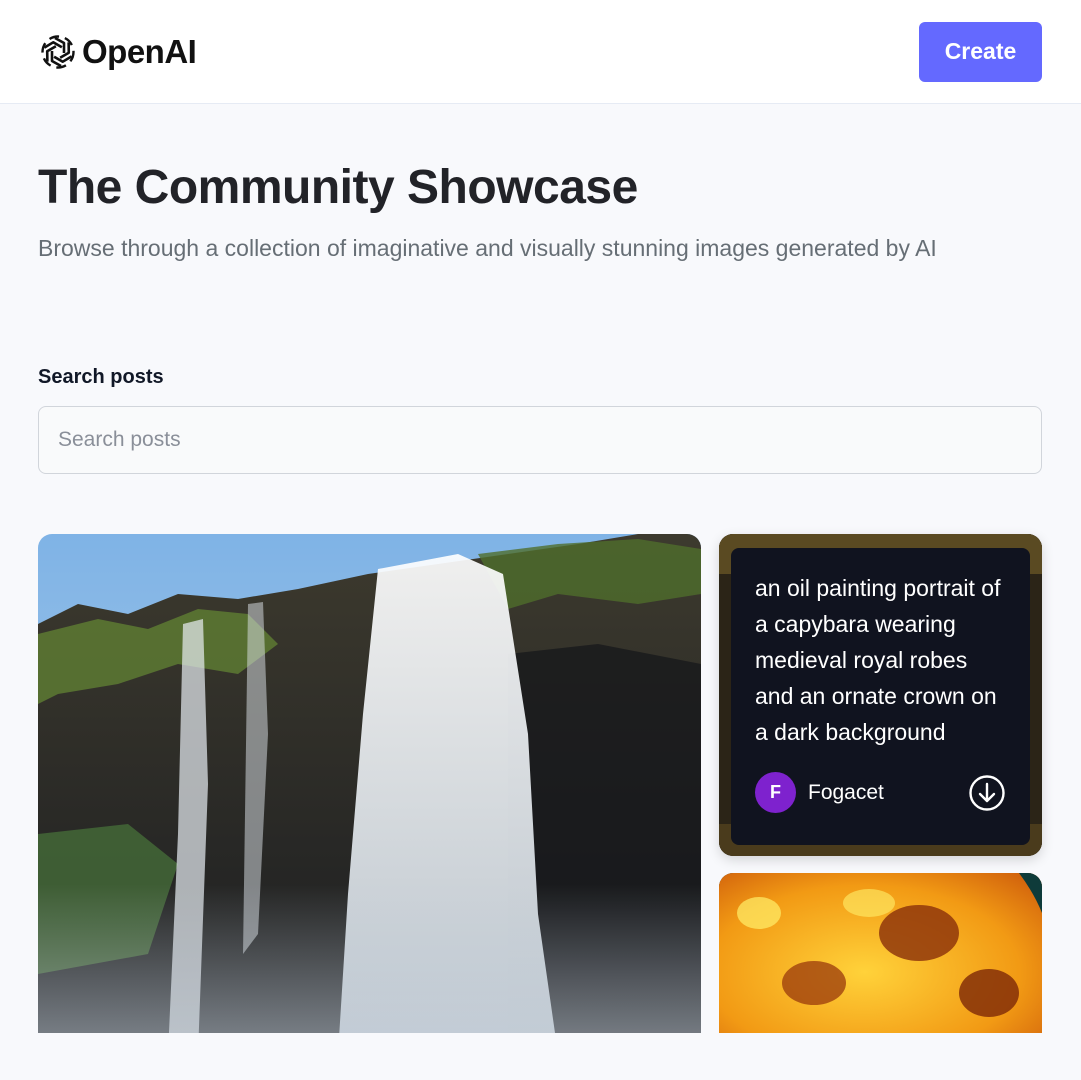 The image size is (1081, 1080). I want to click on bottom-scroll-edge, so click(540, 1056).